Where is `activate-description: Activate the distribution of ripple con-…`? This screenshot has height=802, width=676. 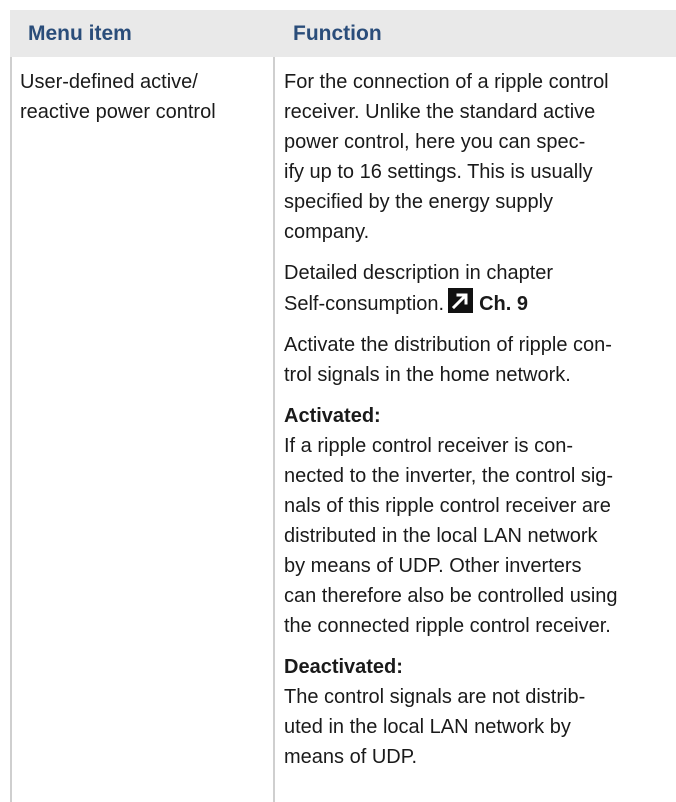 activate-description: Activate the distribution of ripple con-… is located at coordinates (448, 360).